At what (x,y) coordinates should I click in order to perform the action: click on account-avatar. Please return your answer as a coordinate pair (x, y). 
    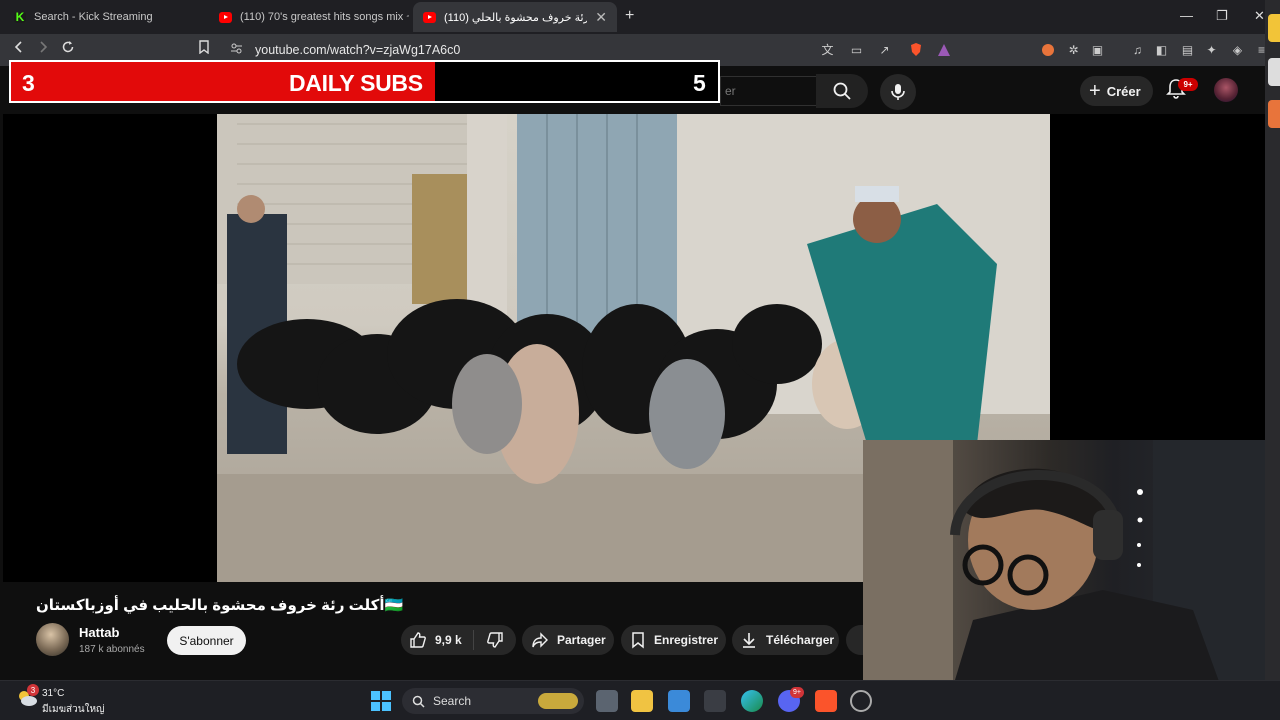
    Looking at the image, I should click on (1226, 90).